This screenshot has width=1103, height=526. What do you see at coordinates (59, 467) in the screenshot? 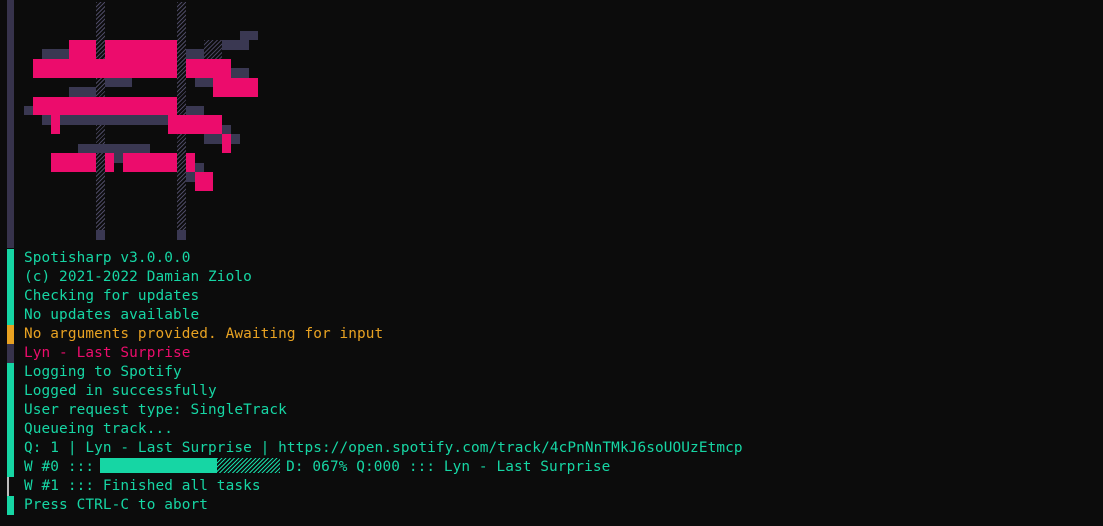
I see `worker-0-label: W #0 :::` at bounding box center [59, 467].